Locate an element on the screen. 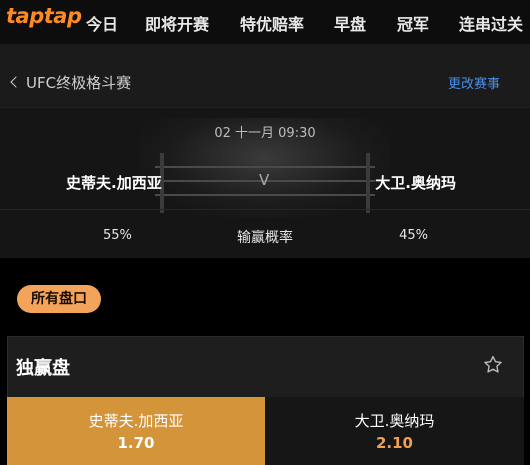  divider is located at coordinates (265, 209).